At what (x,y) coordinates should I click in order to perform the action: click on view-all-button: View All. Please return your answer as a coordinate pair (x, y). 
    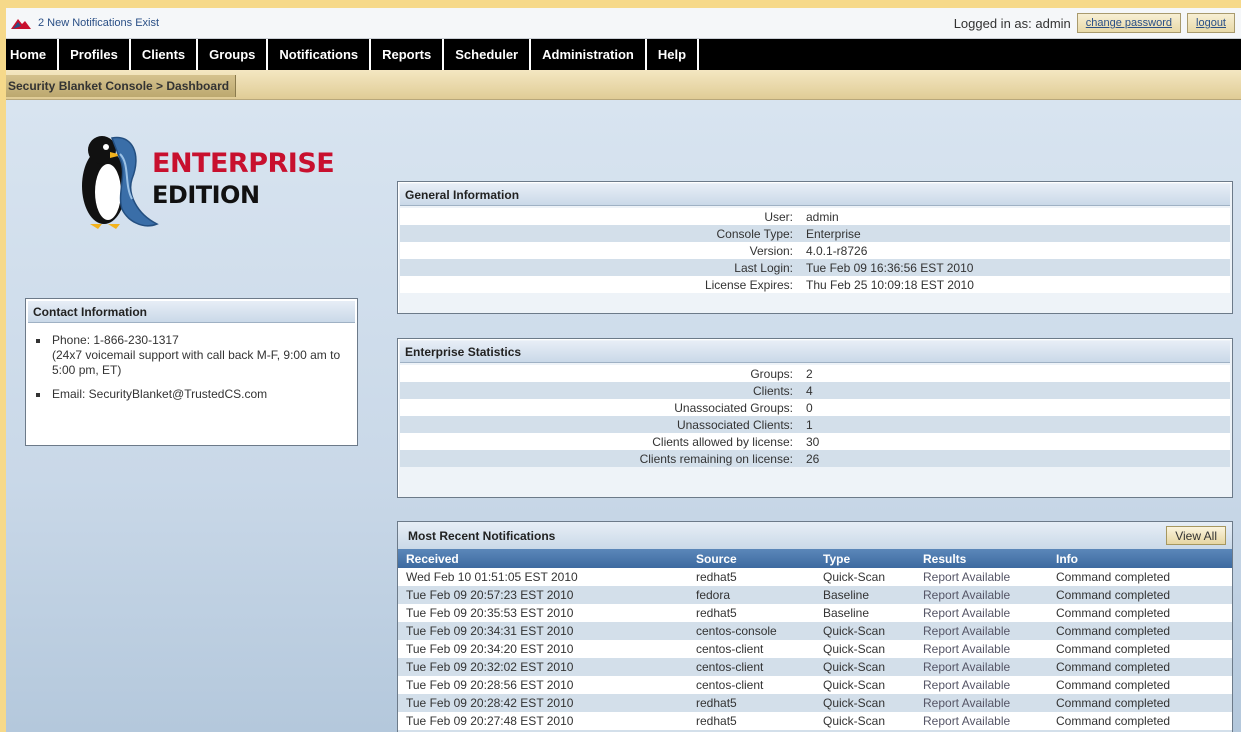
    Looking at the image, I should click on (1196, 535).